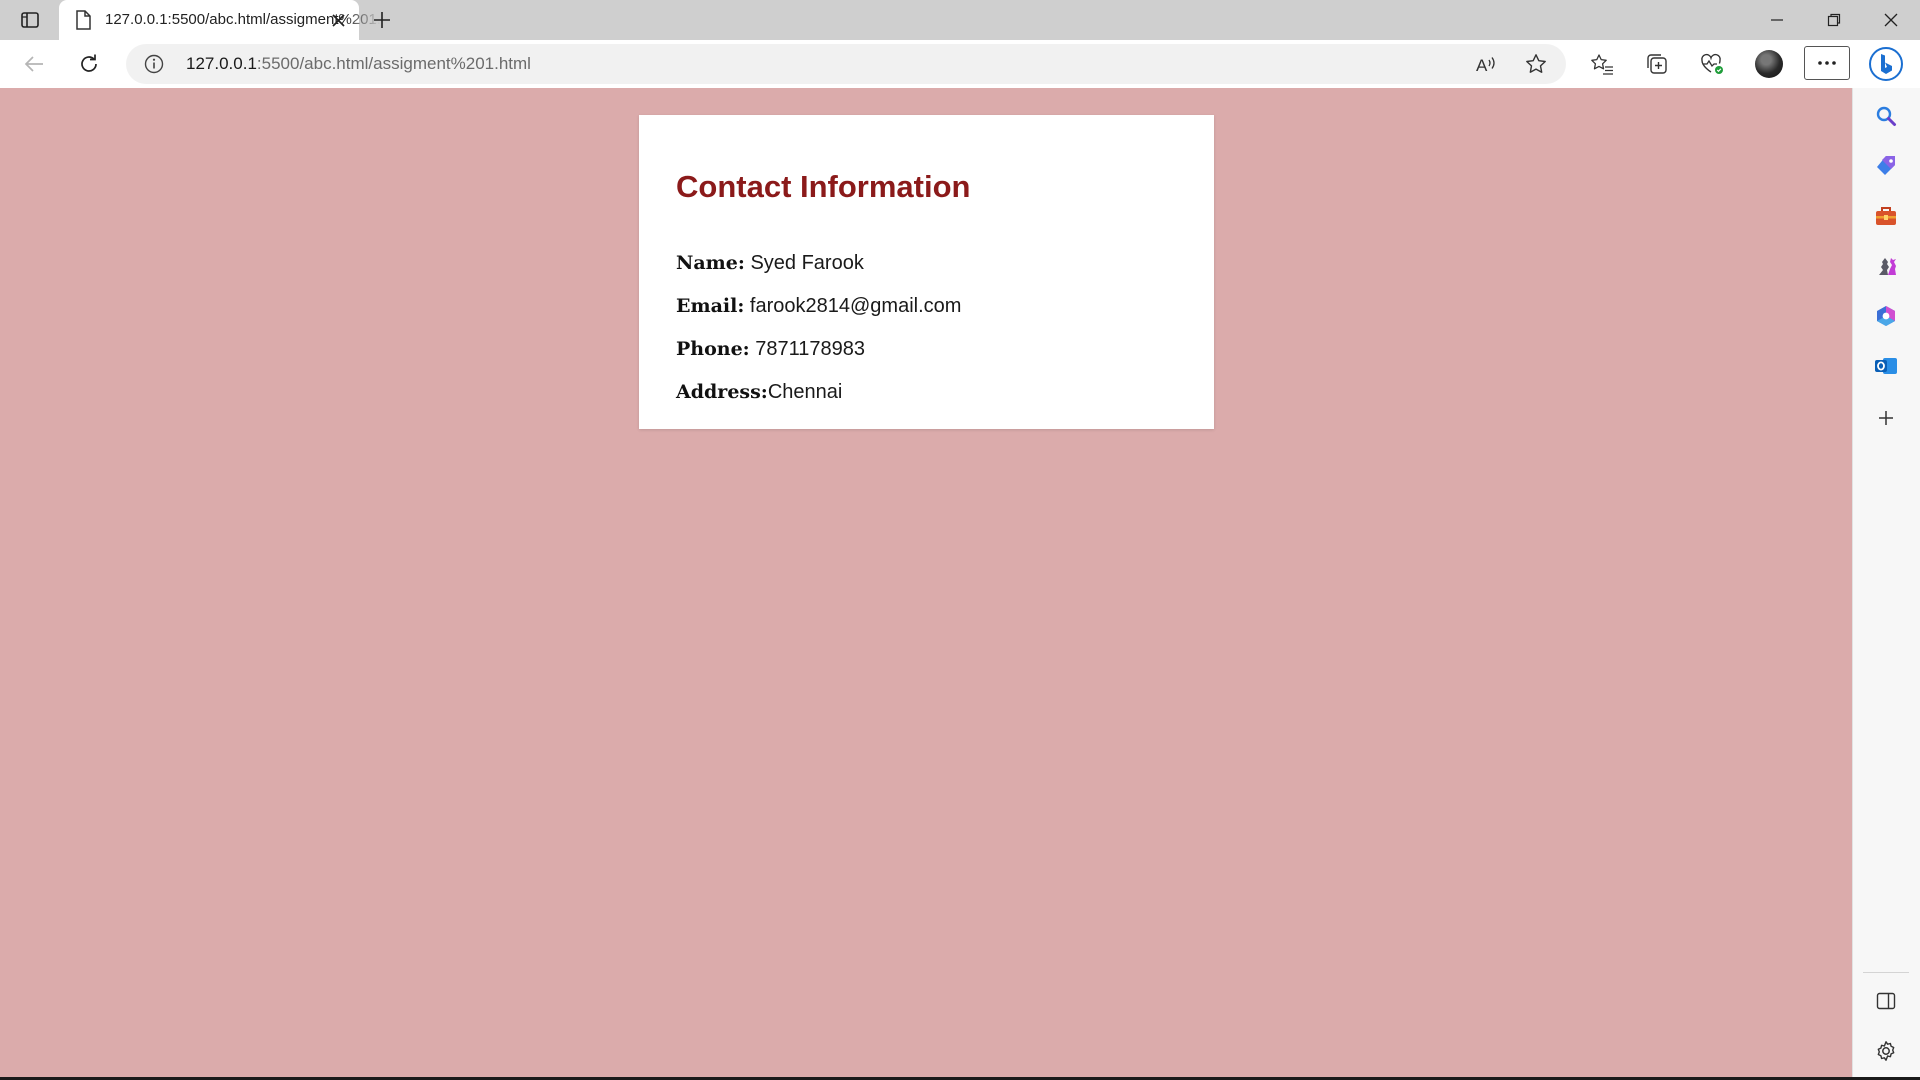  What do you see at coordinates (1886, 1051) in the screenshot?
I see `settings-icon` at bounding box center [1886, 1051].